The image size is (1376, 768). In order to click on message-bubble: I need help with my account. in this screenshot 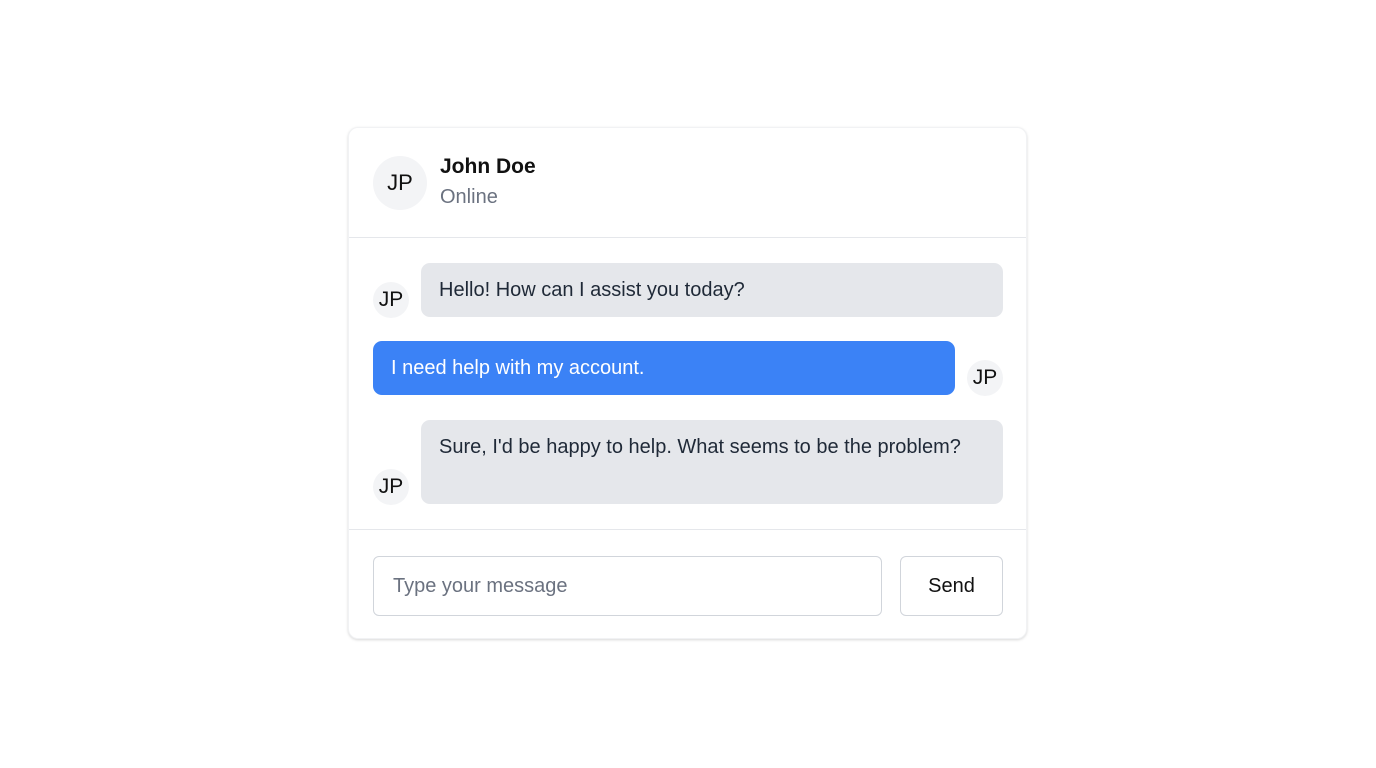, I will do `click(664, 368)`.